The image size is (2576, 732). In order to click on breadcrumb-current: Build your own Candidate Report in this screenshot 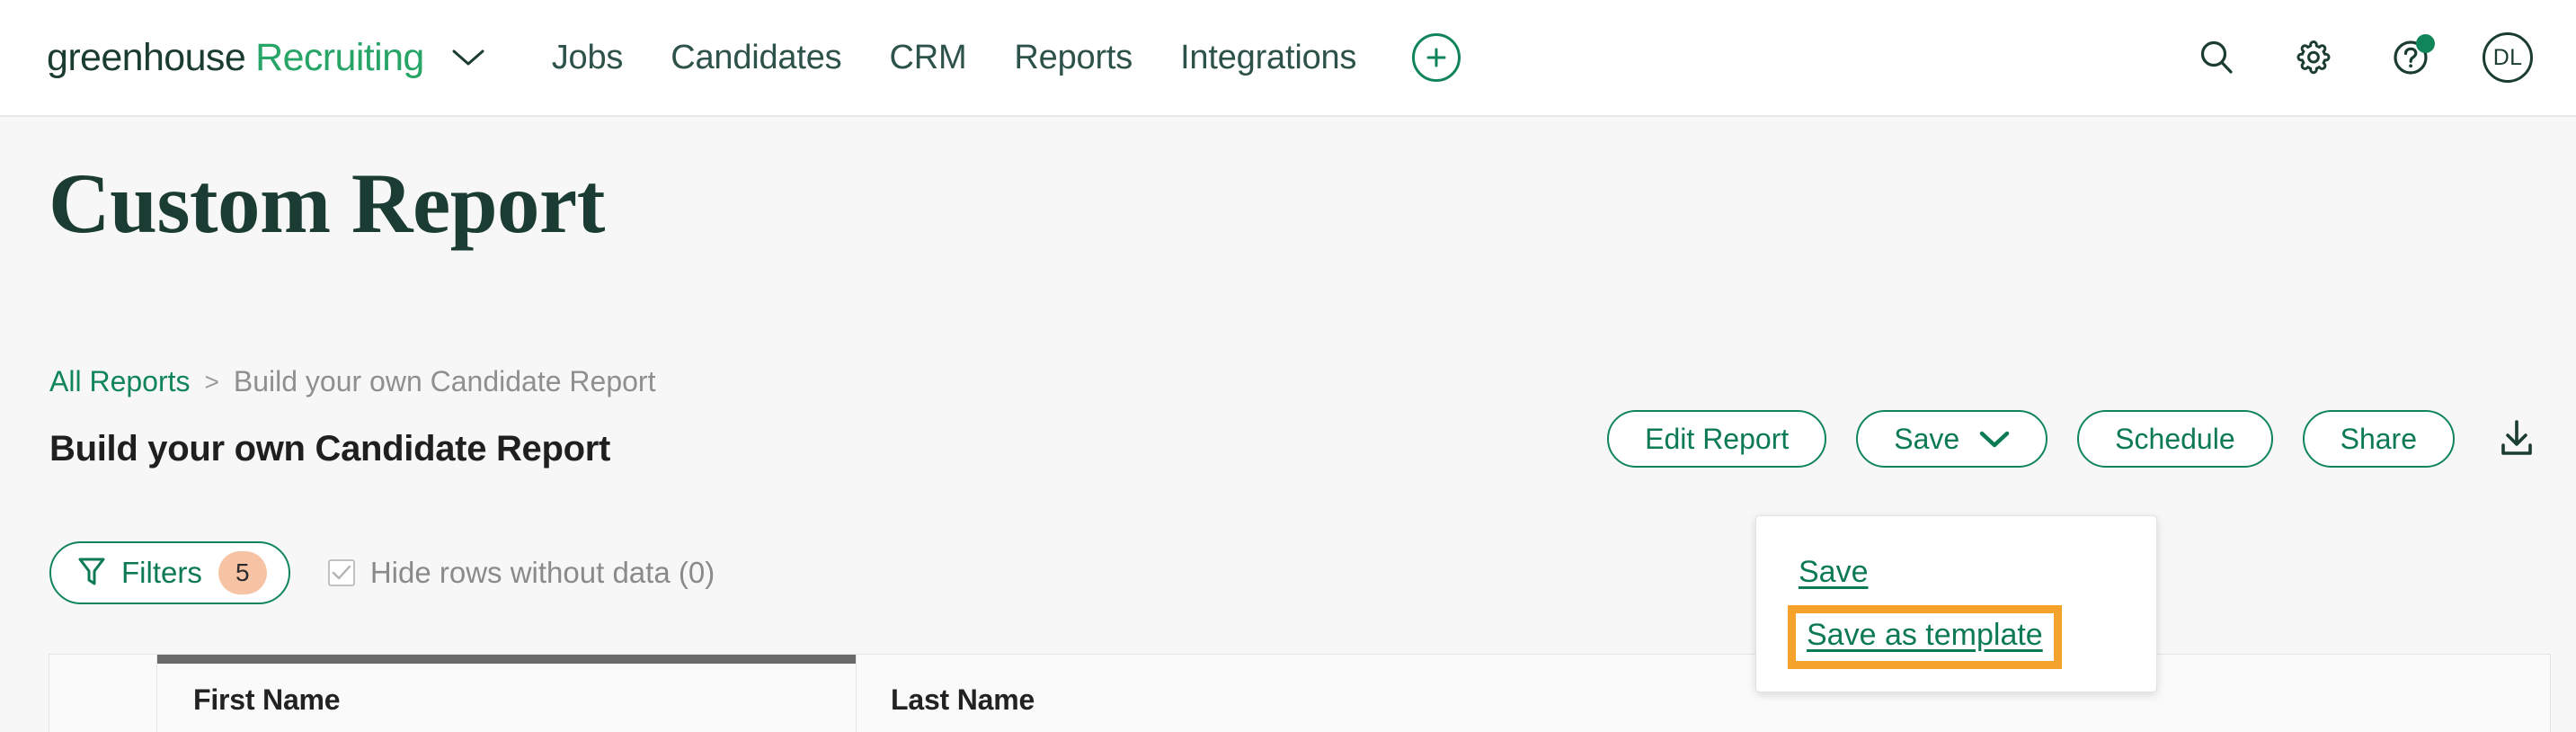, I will do `click(444, 381)`.